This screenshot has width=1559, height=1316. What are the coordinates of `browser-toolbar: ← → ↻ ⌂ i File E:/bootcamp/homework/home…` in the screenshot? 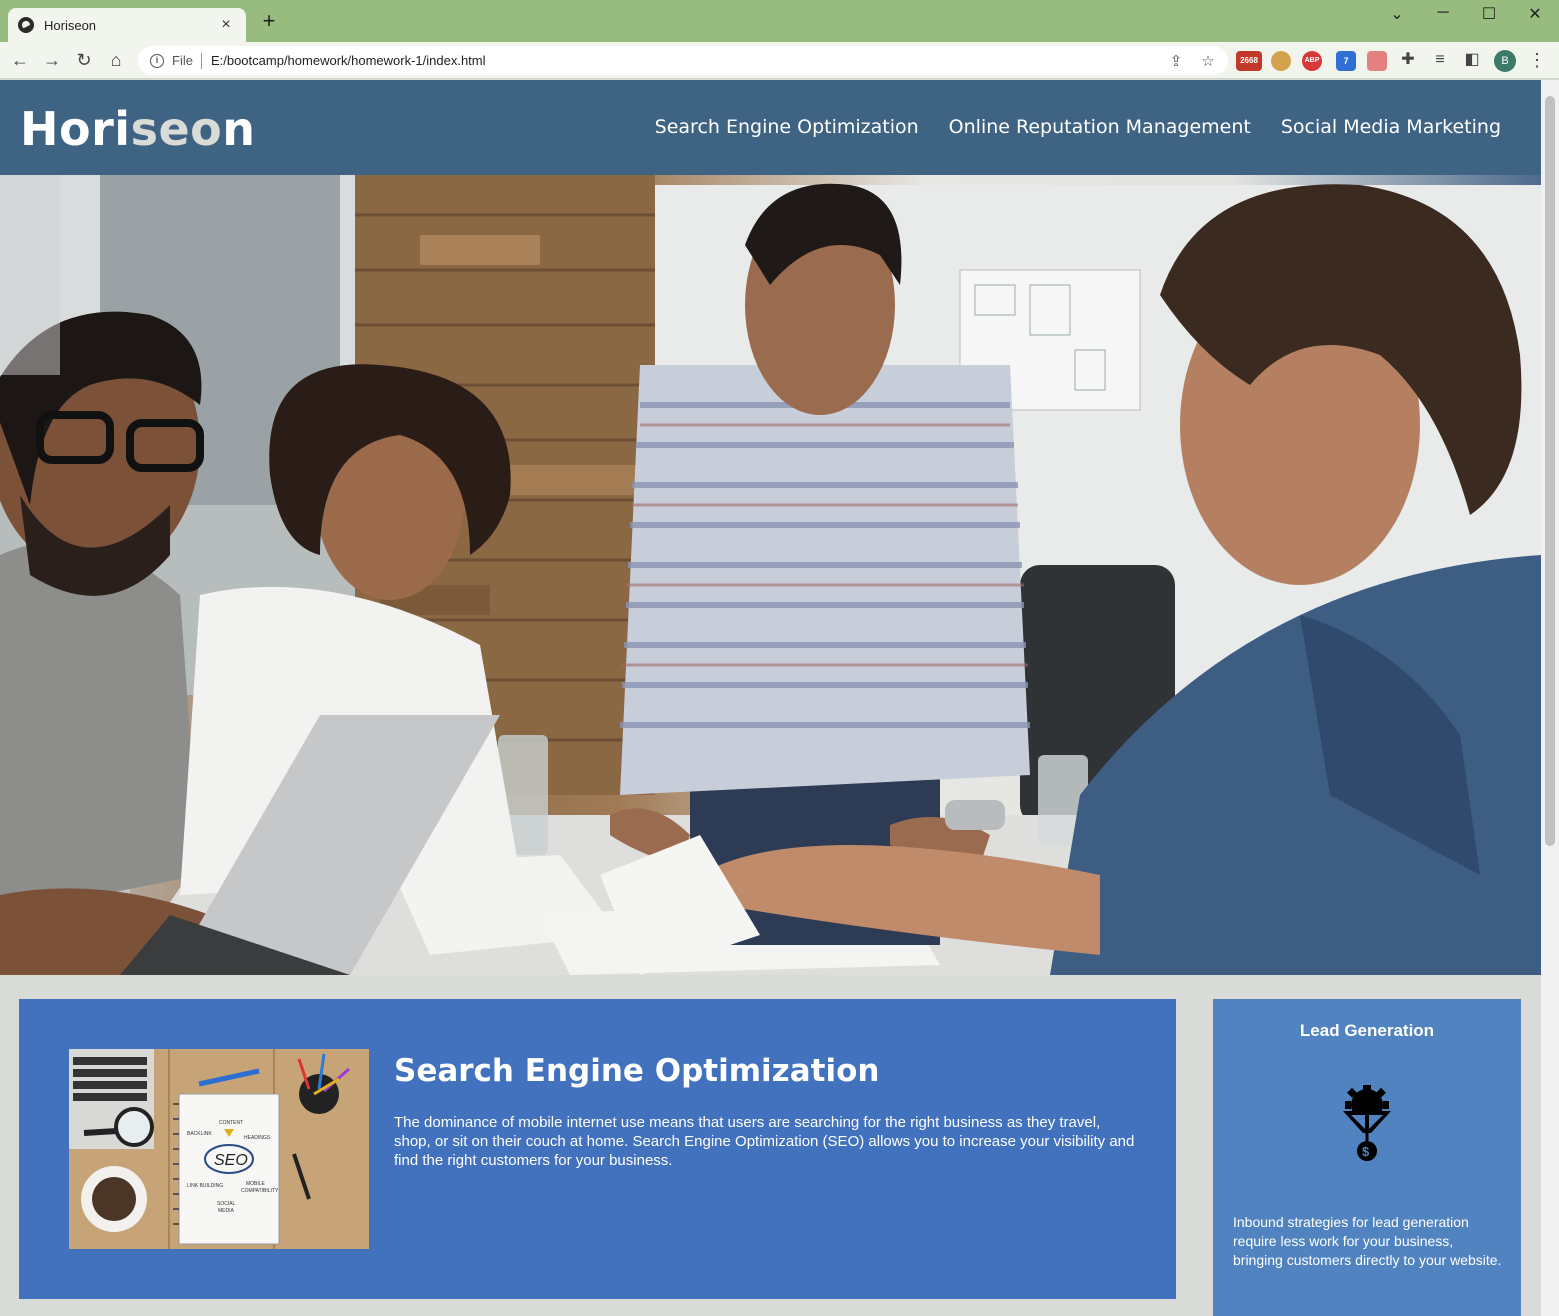 It's located at (779, 60).